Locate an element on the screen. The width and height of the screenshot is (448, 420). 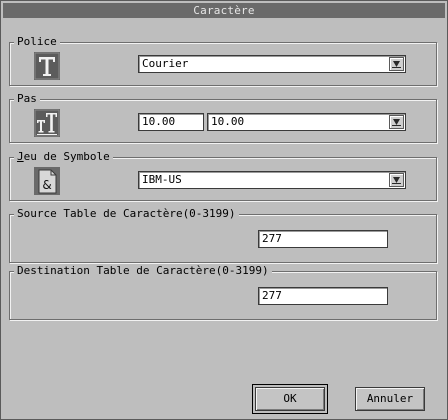
cancel-button: Annuler is located at coordinates (390, 399).